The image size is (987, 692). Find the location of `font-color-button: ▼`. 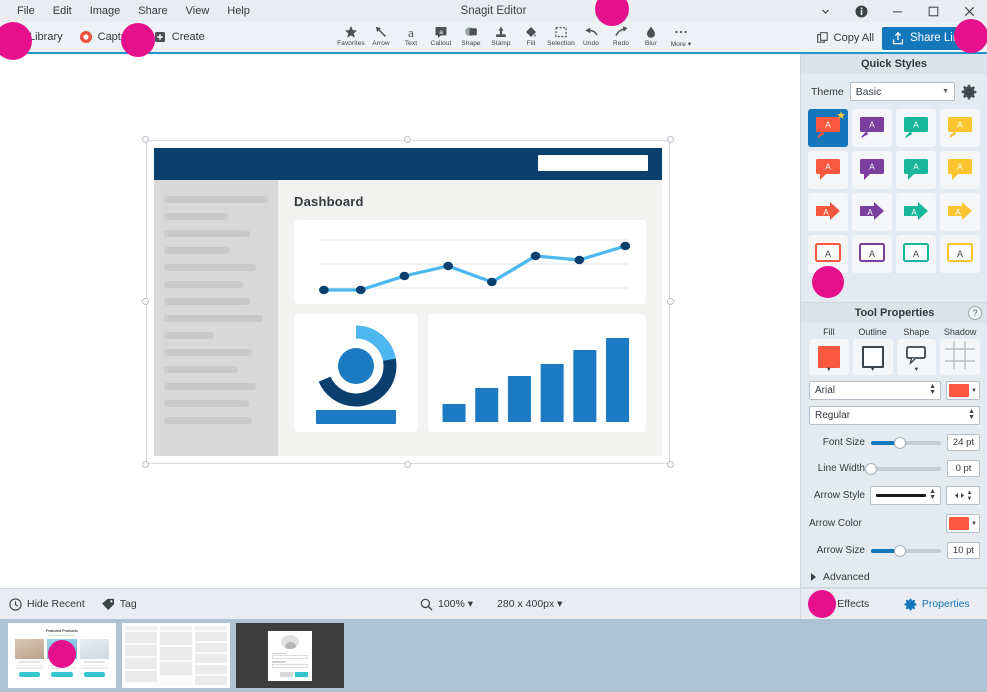

font-color-button: ▼ is located at coordinates (963, 390).